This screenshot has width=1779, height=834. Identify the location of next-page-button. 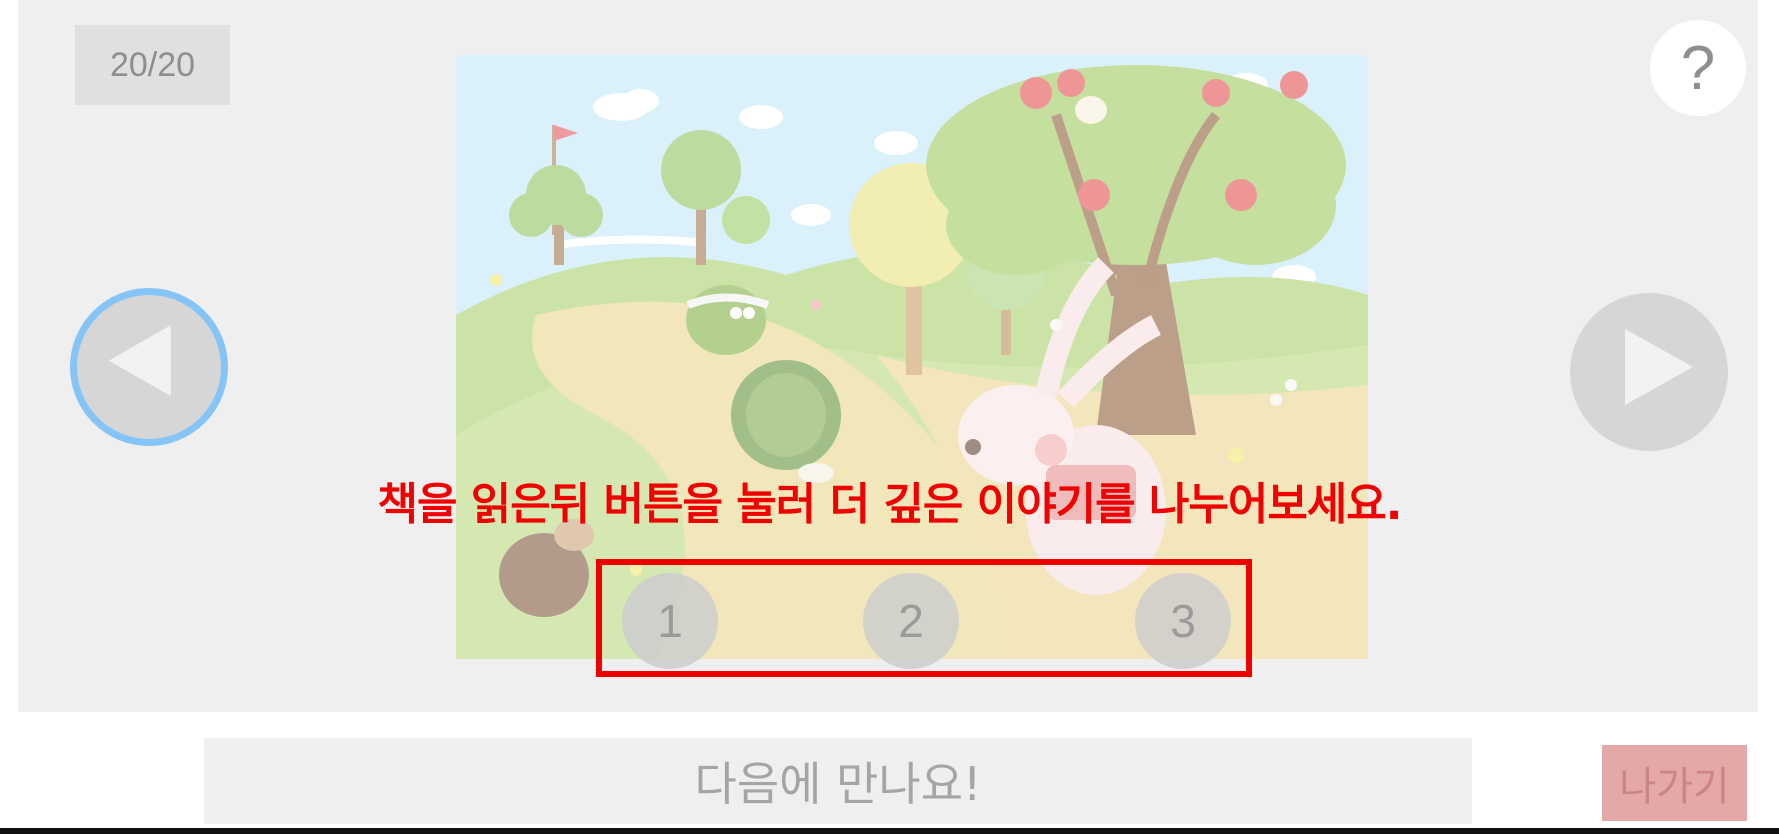
(1649, 372).